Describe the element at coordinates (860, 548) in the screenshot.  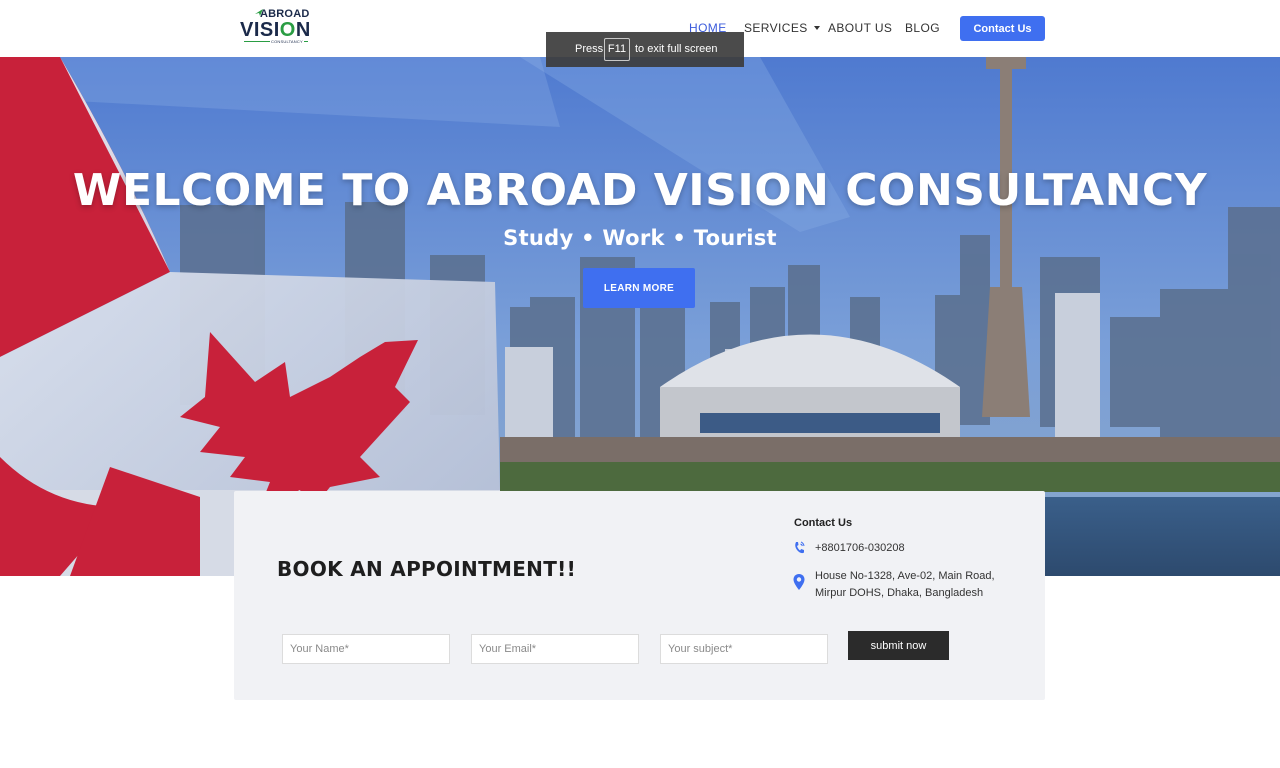
I see `contact-phone: +8801706-030208` at that location.